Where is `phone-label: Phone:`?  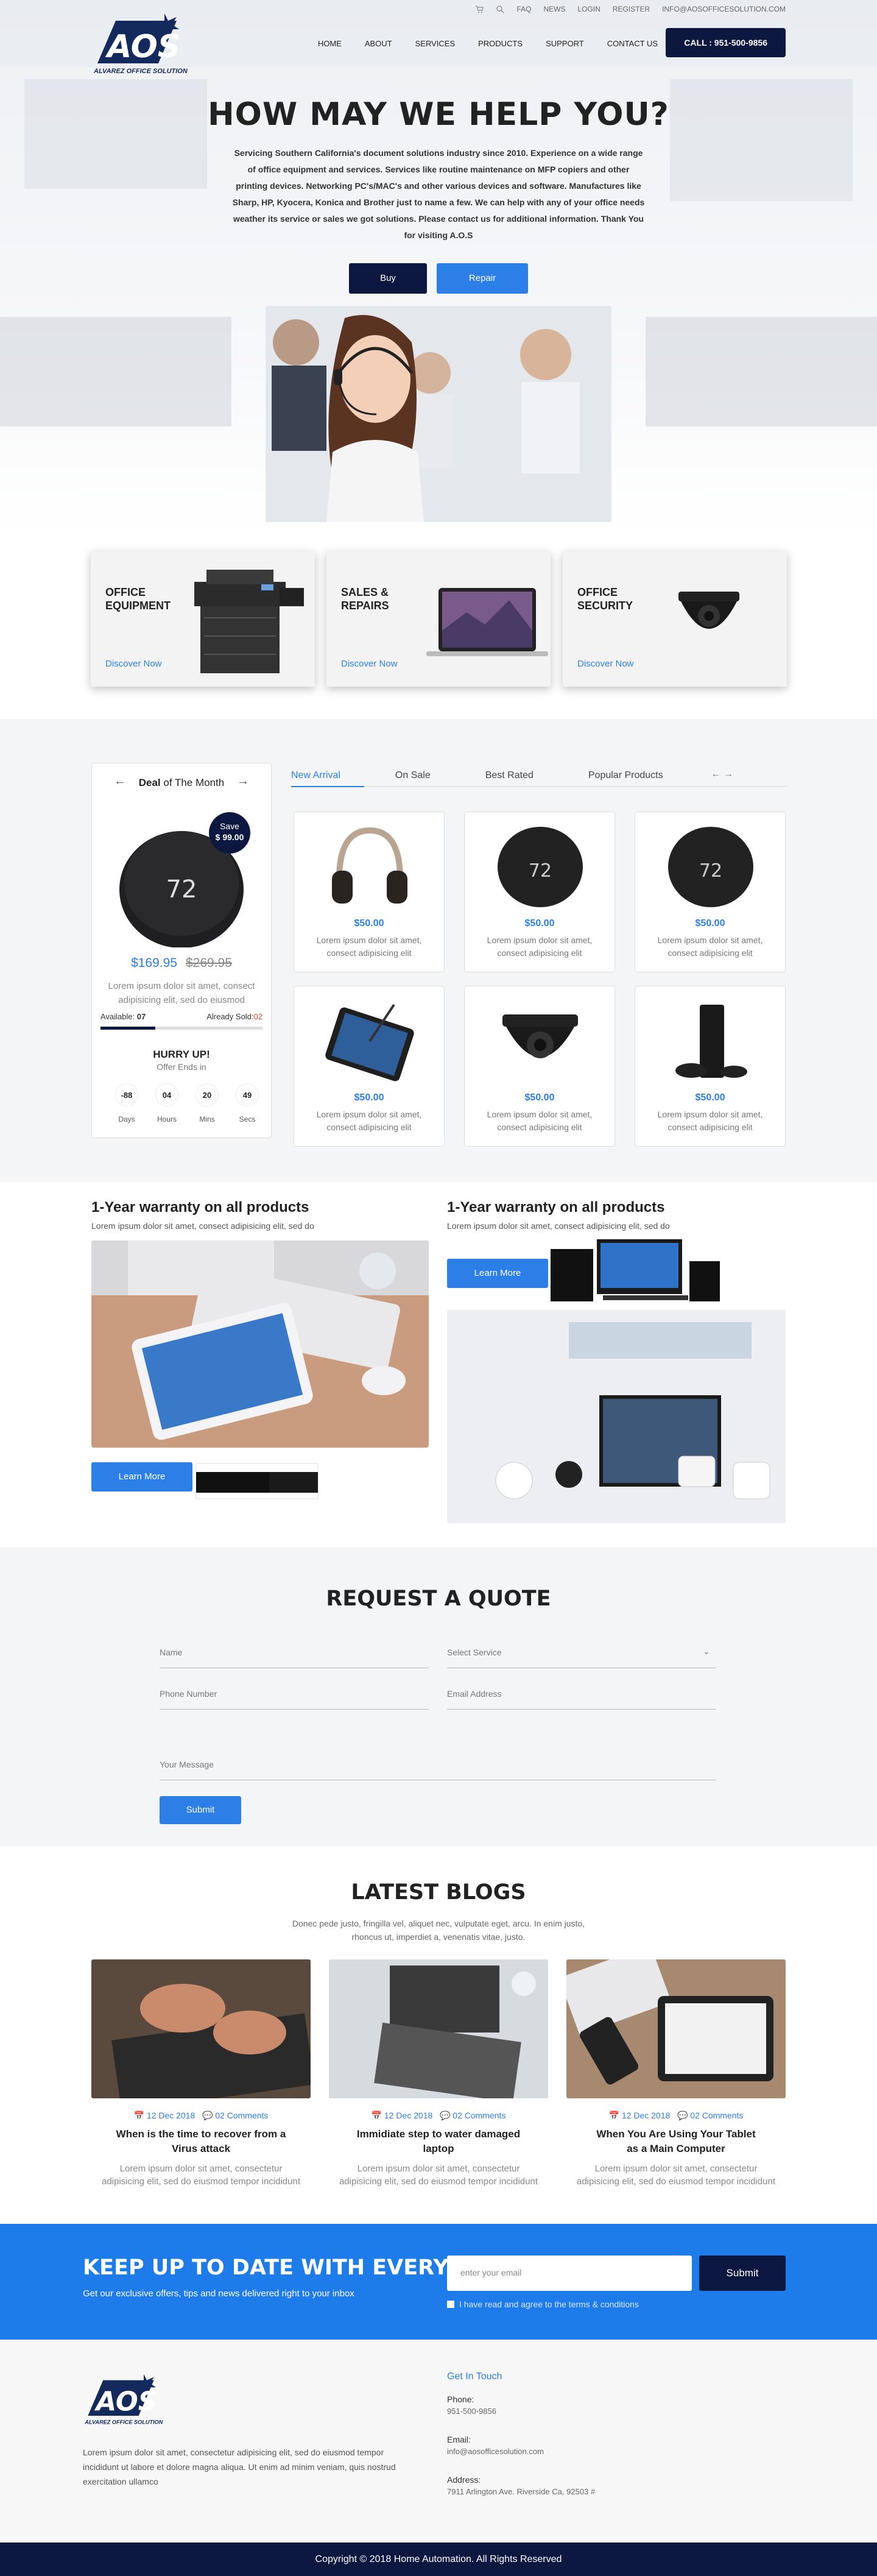 phone-label: Phone: is located at coordinates (460, 2399).